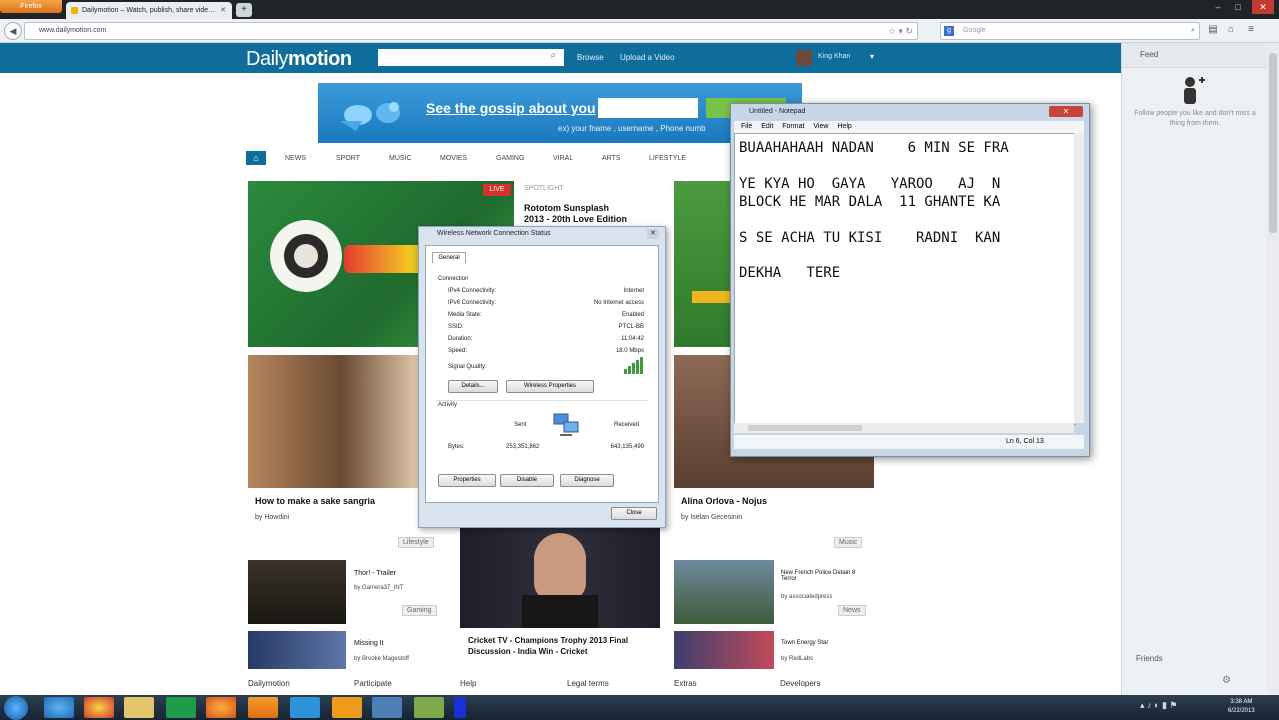 Image resolution: width=1279 pixels, height=720 pixels. Describe the element at coordinates (387, 707) in the screenshot. I see `network-icon` at that location.